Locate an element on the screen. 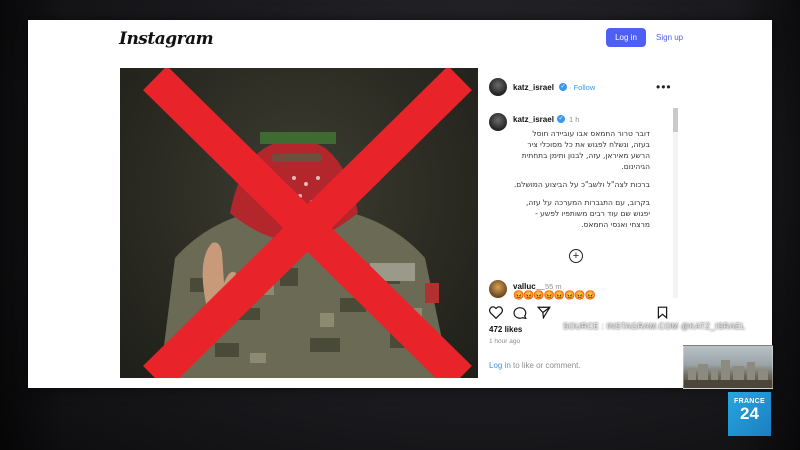 This screenshot has height=450, width=800. load-more-comments-icon: + is located at coordinates (576, 256).